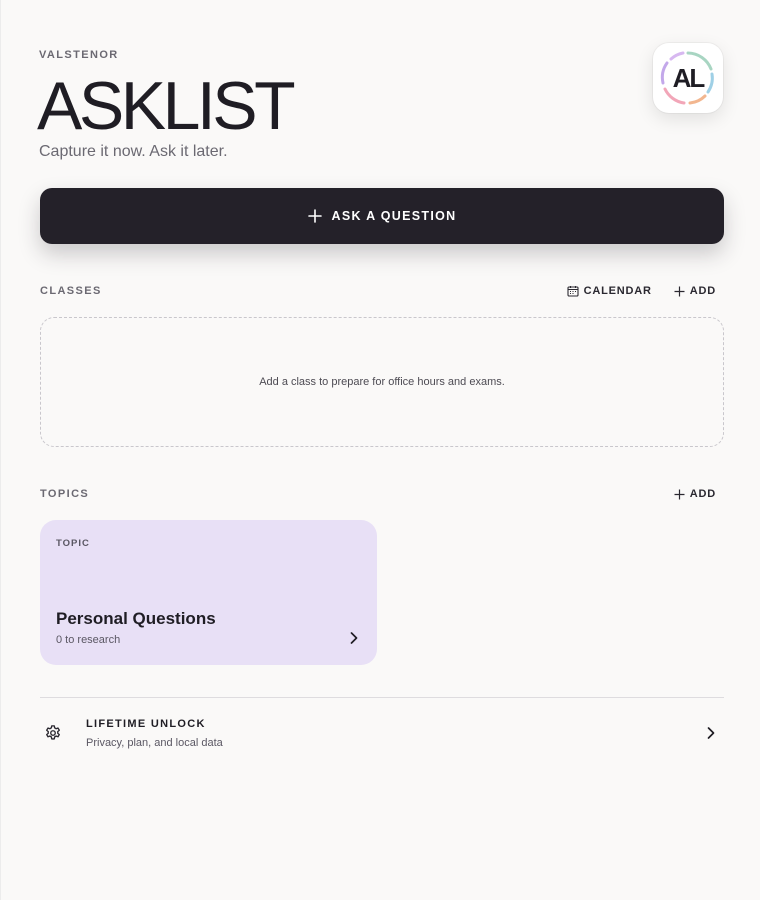 The height and width of the screenshot is (900, 760). Describe the element at coordinates (394, 216) in the screenshot. I see `ask-question-label: ASK A QUESTION` at that location.